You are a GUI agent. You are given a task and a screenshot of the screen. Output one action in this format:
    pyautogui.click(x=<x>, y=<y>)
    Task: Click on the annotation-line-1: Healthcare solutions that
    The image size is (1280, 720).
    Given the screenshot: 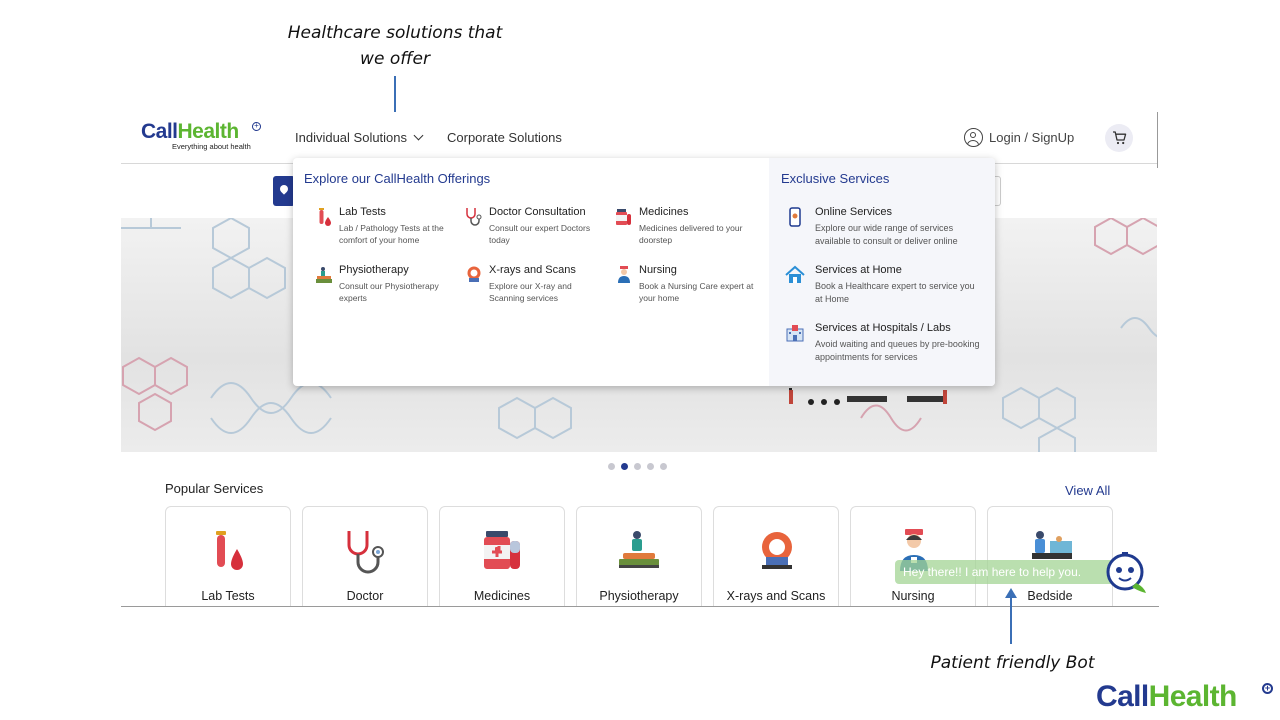 What is the action you would take?
    pyautogui.click(x=395, y=33)
    